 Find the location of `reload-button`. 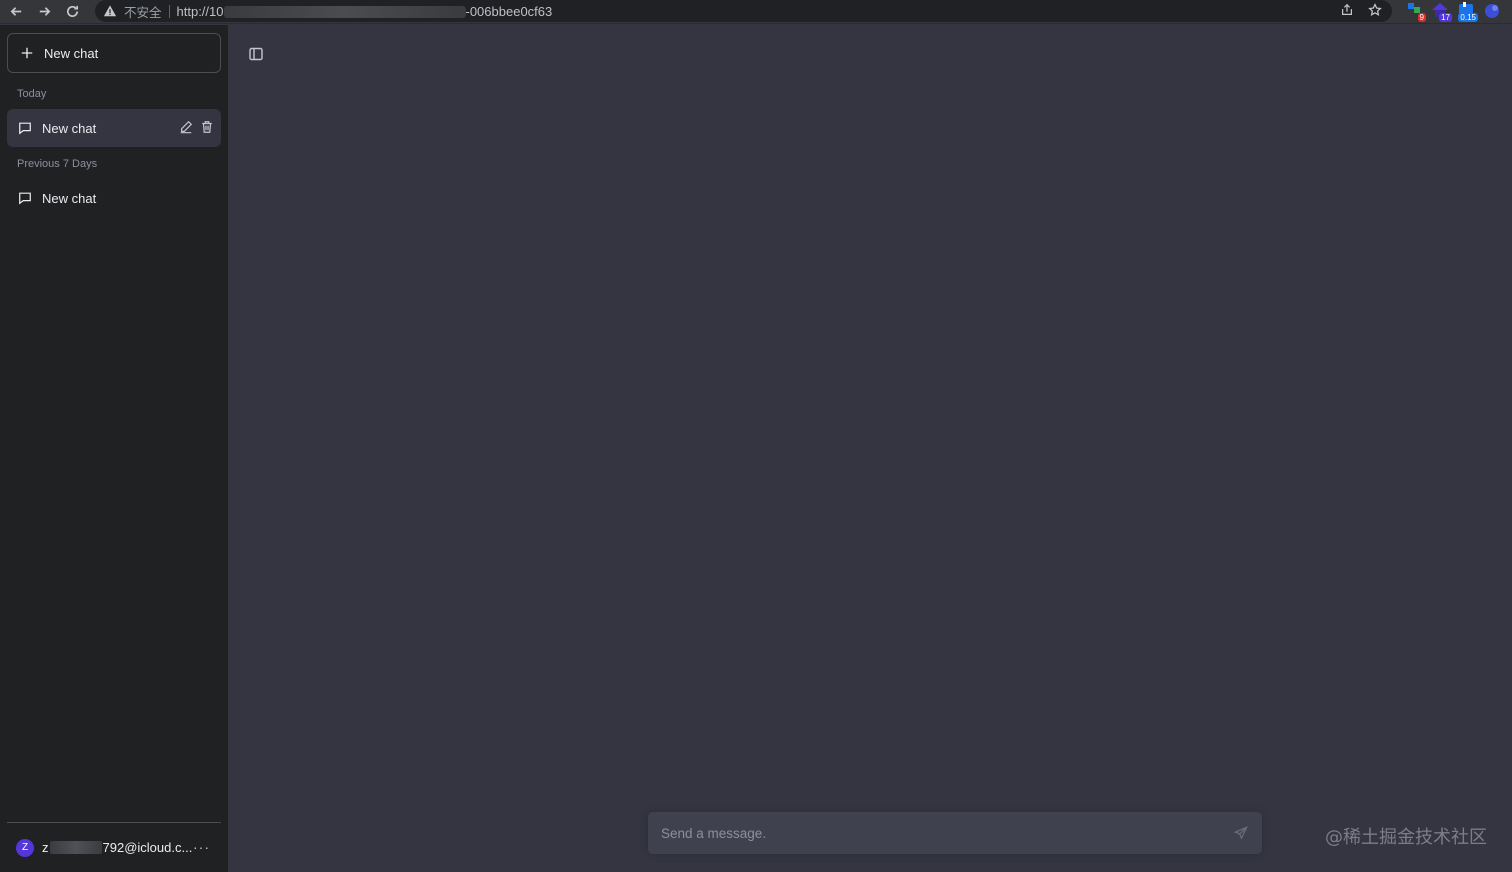

reload-button is located at coordinates (72, 12).